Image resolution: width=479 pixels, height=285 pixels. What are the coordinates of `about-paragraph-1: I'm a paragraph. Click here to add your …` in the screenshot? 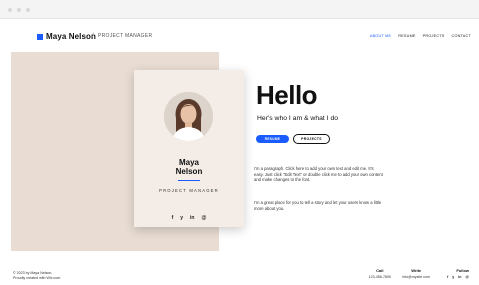 It's located at (318, 174).